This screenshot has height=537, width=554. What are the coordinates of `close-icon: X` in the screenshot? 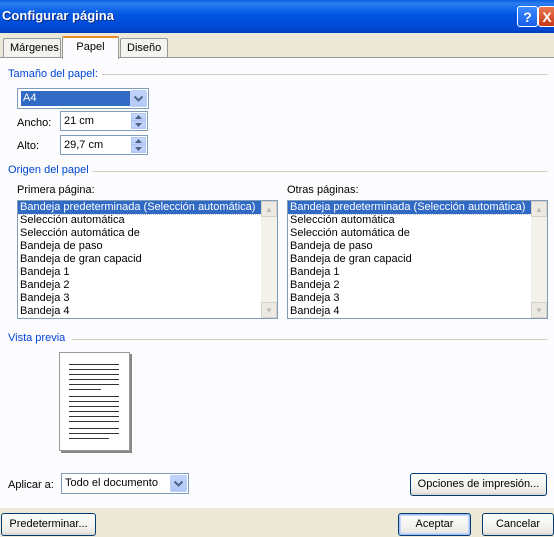 It's located at (546, 16).